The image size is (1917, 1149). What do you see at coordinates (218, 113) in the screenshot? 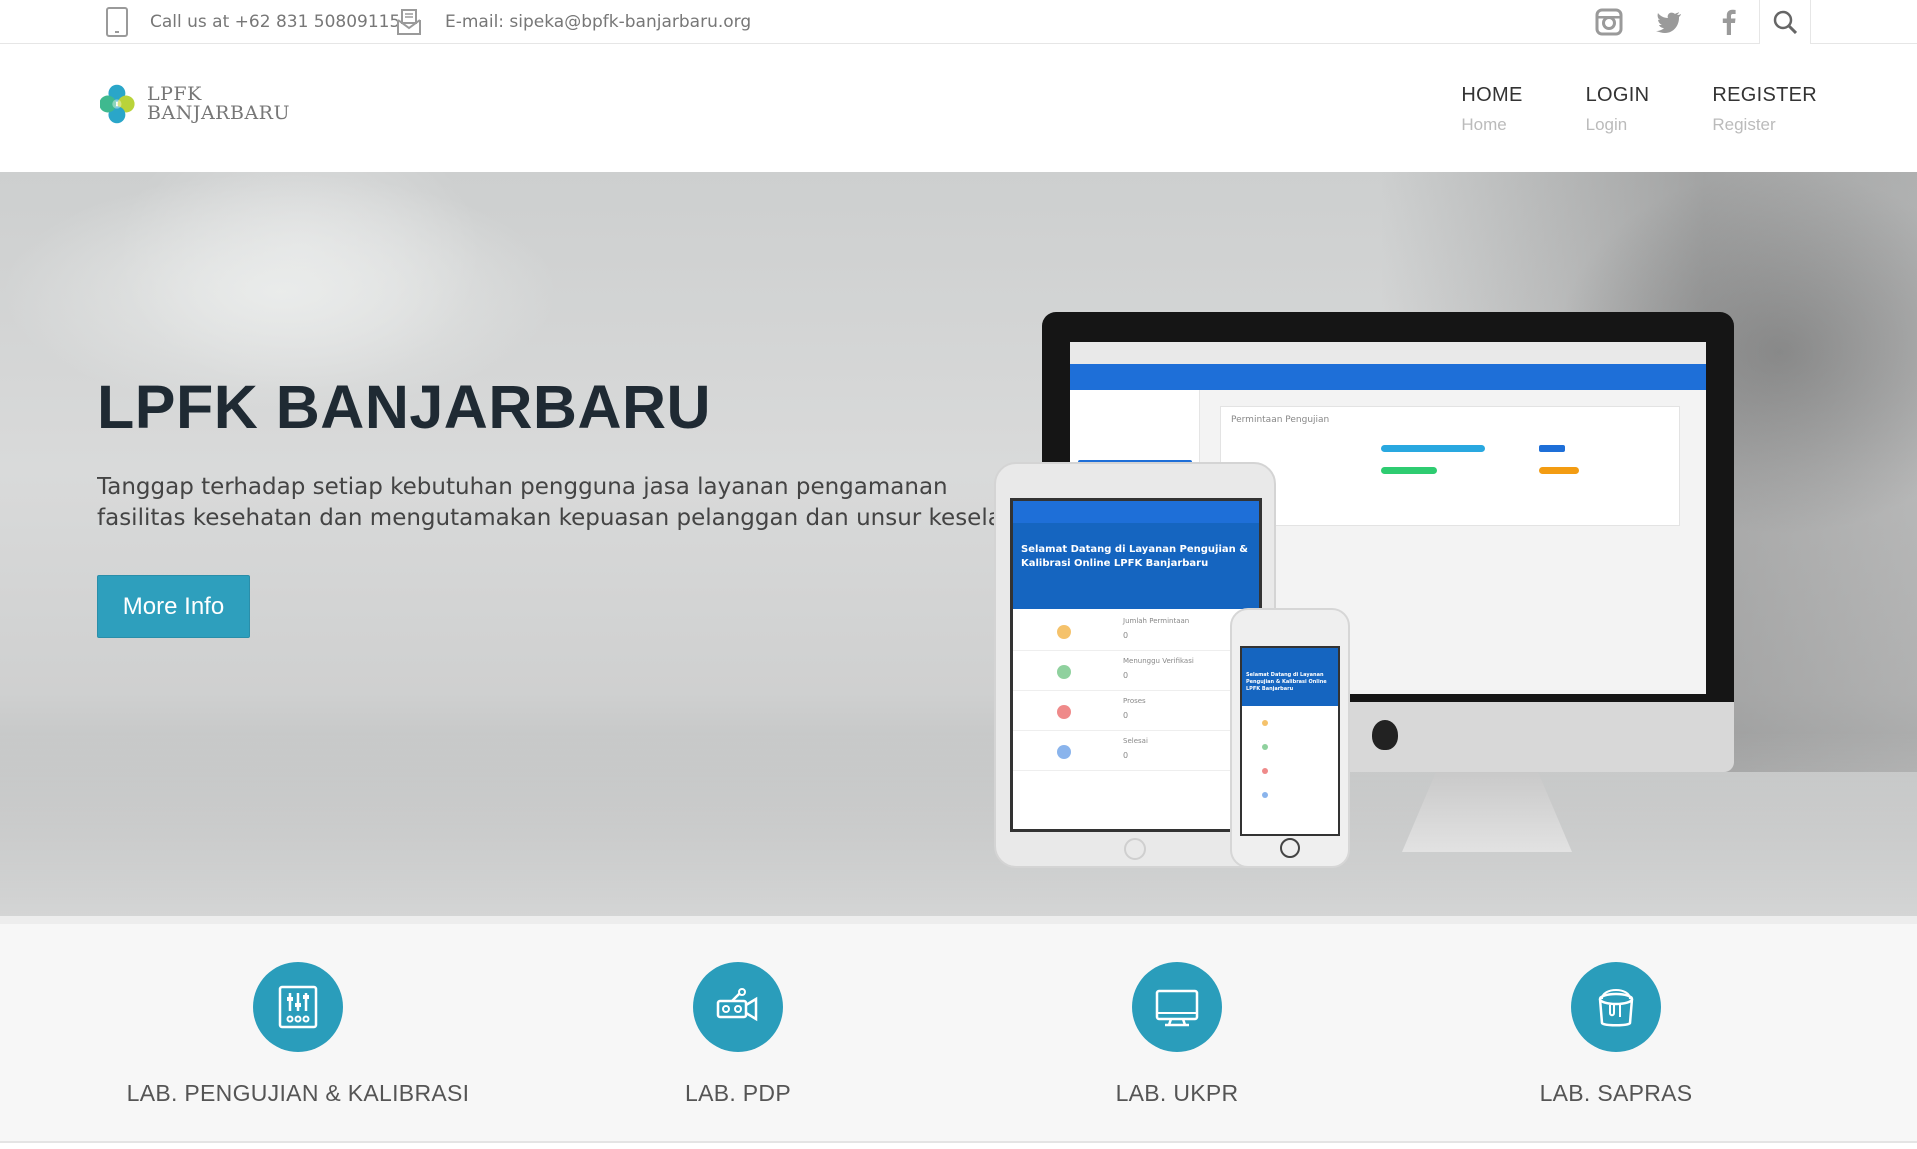
I see `logo-line-2: BANJARBARU` at bounding box center [218, 113].